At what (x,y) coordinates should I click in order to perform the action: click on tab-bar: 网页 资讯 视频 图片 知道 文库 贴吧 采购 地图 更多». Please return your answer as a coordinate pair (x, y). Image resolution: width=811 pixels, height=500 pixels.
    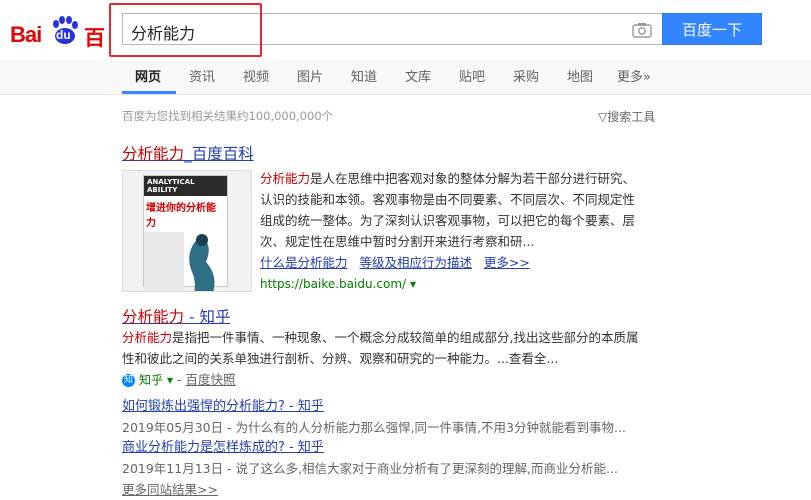
    Looking at the image, I should click on (405, 77).